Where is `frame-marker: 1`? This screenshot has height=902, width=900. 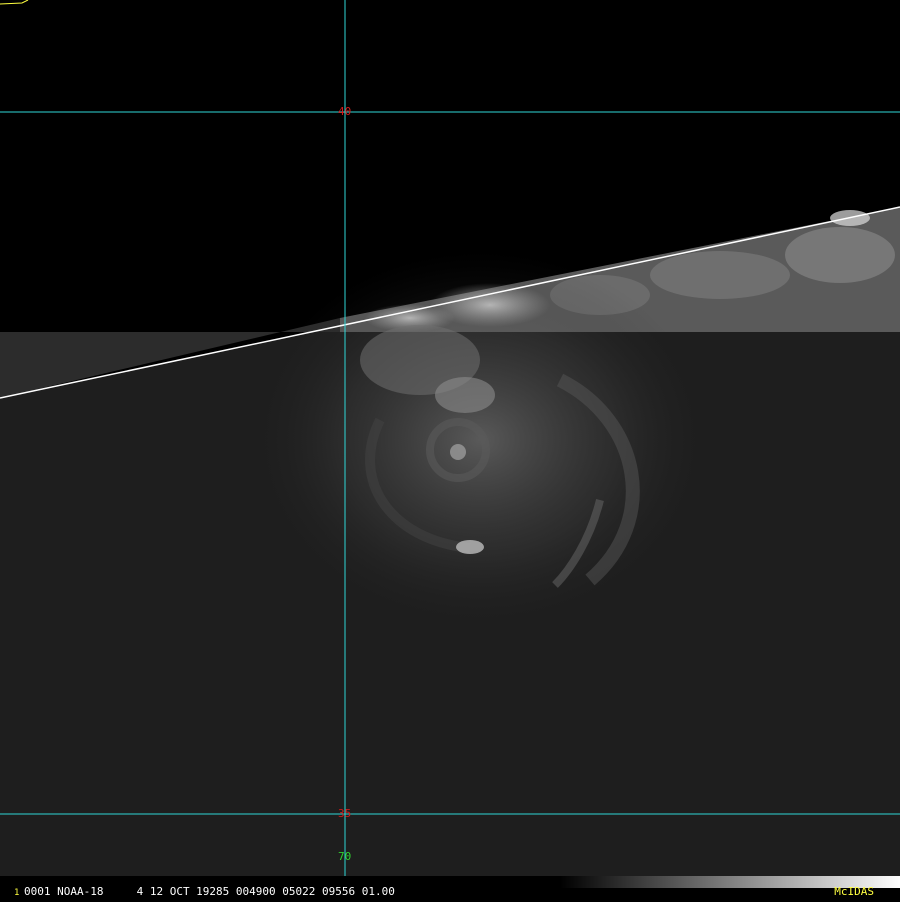 frame-marker: 1 is located at coordinates (17, 893).